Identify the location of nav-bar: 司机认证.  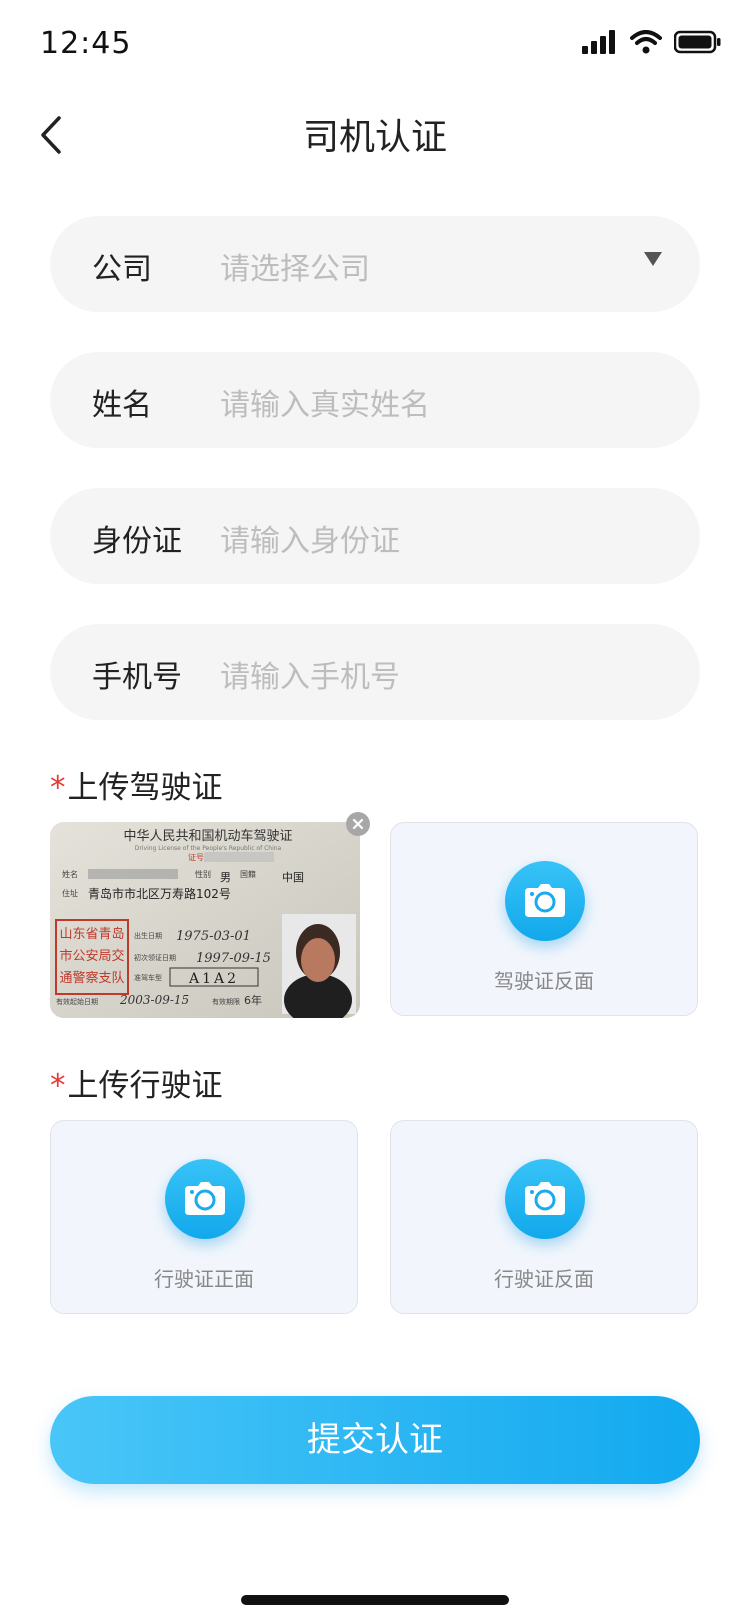
(375, 135).